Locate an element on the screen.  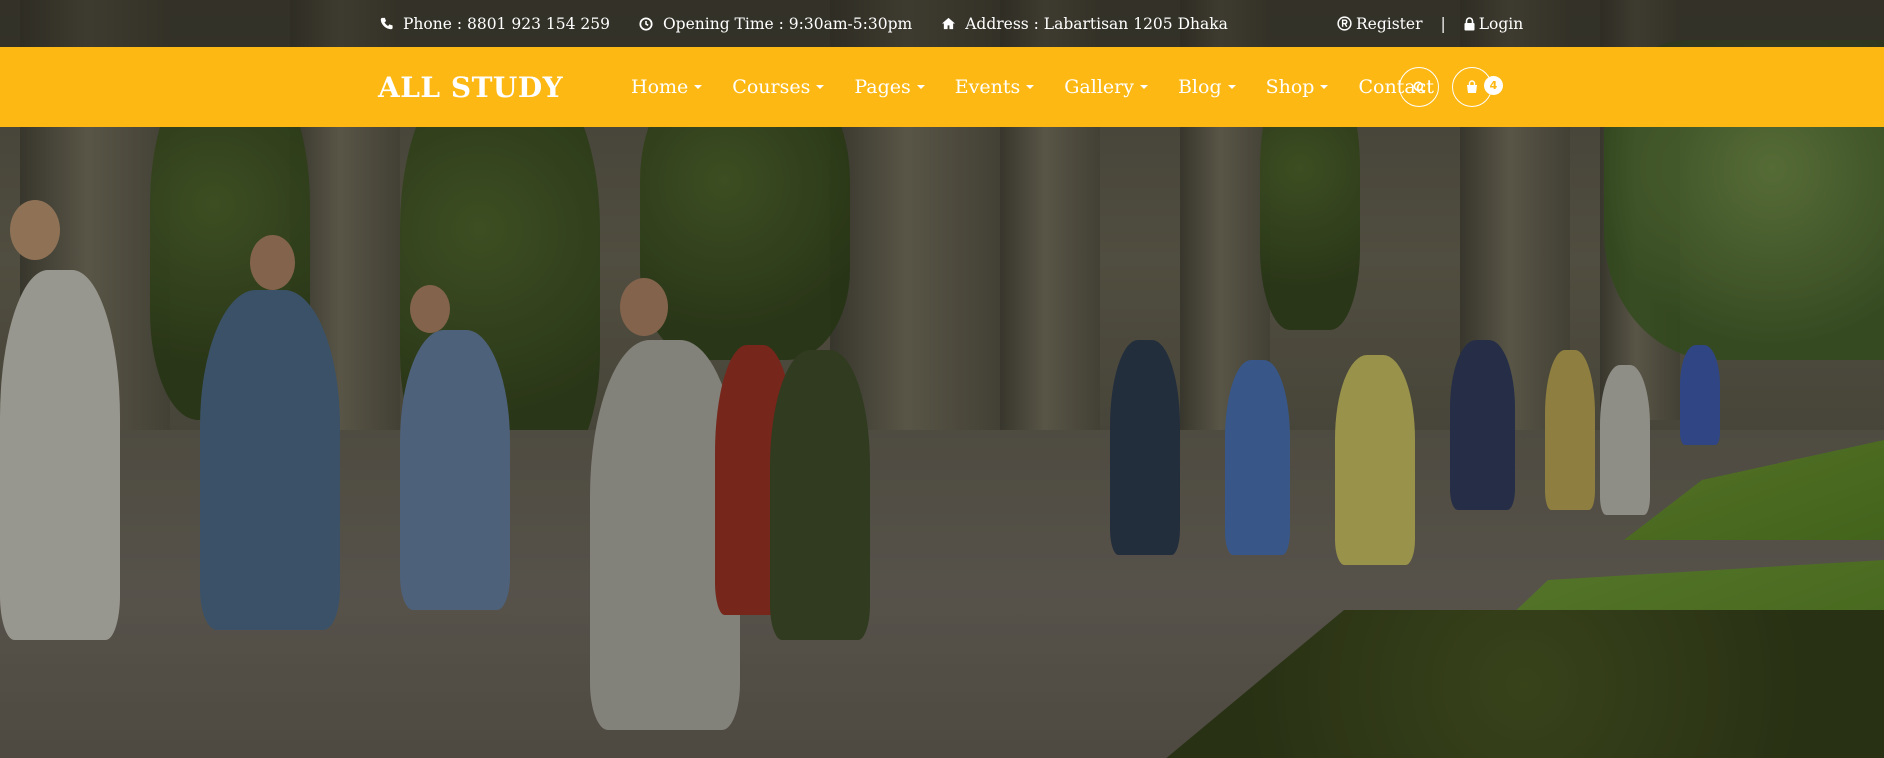
auth-links: Register | Login is located at coordinates (1429, 23).